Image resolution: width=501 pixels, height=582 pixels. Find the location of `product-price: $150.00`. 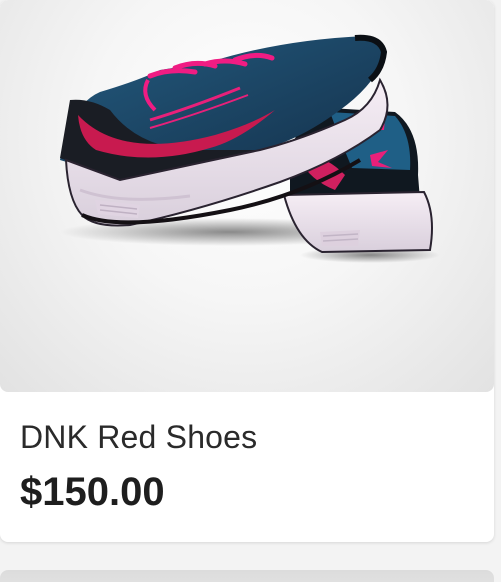

product-price: $150.00 is located at coordinates (92, 492).